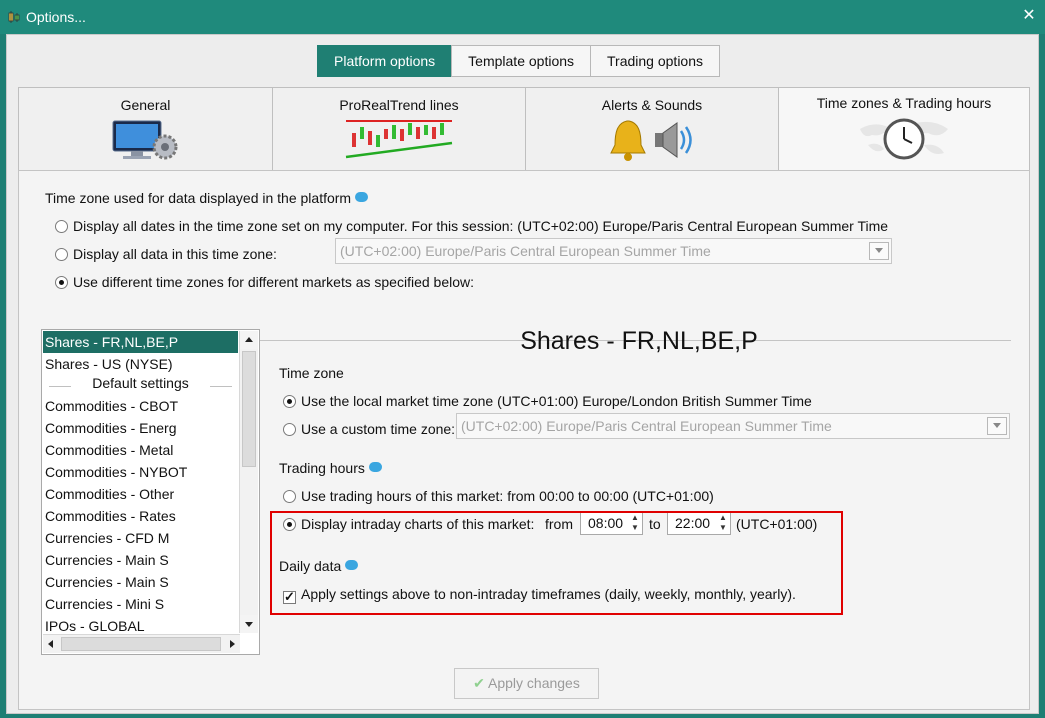  What do you see at coordinates (639, 341) in the screenshot?
I see `market-title: Shares - FR,NL,BE,P` at bounding box center [639, 341].